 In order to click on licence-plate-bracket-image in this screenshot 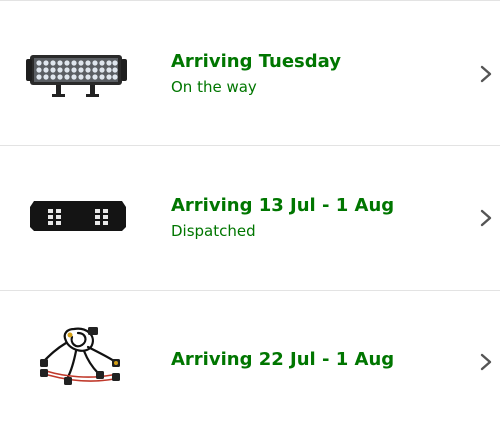, I will do `click(78, 216)`.